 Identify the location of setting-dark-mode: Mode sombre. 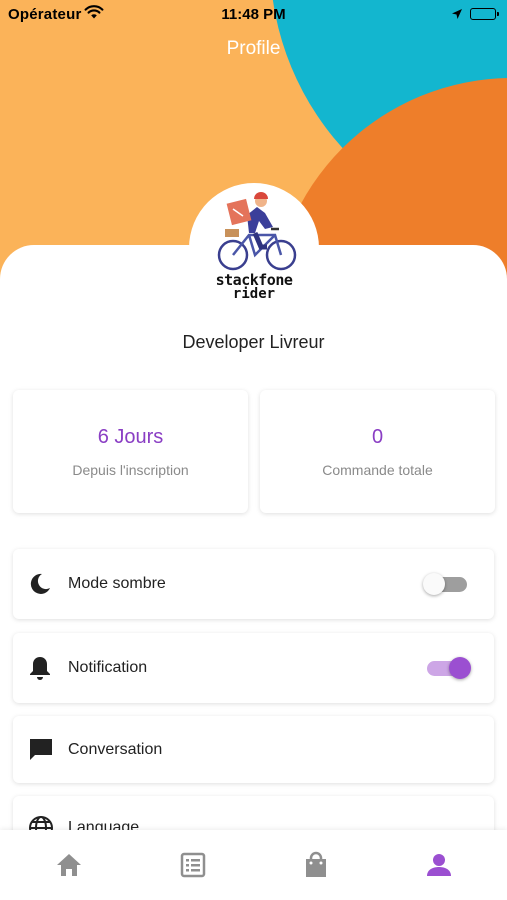
(253, 584).